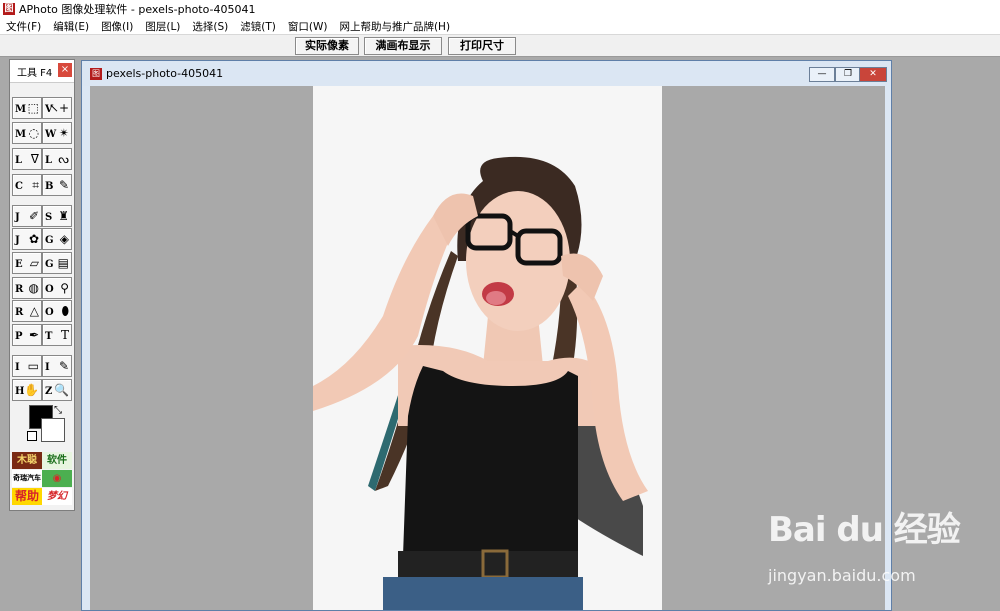  Describe the element at coordinates (27, 288) in the screenshot. I see `tool-button-14: R ◍` at that location.